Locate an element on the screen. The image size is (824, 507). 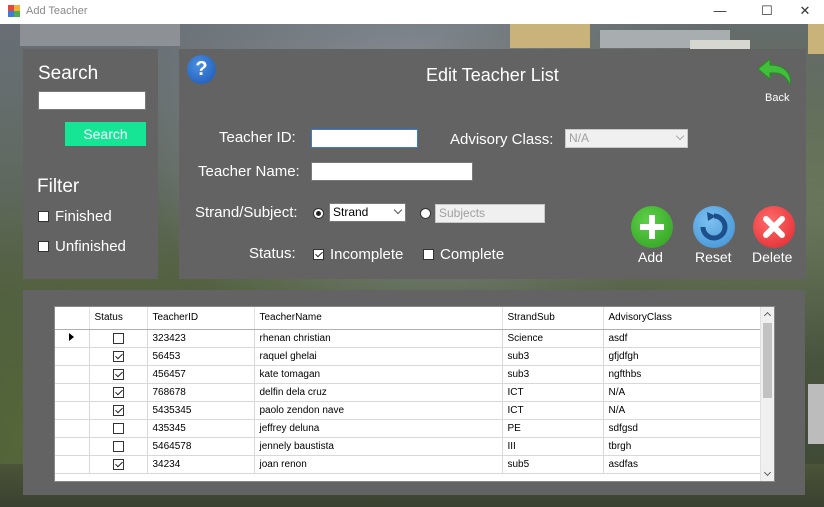
close-window-button: ✕ is located at coordinates (803, 12).